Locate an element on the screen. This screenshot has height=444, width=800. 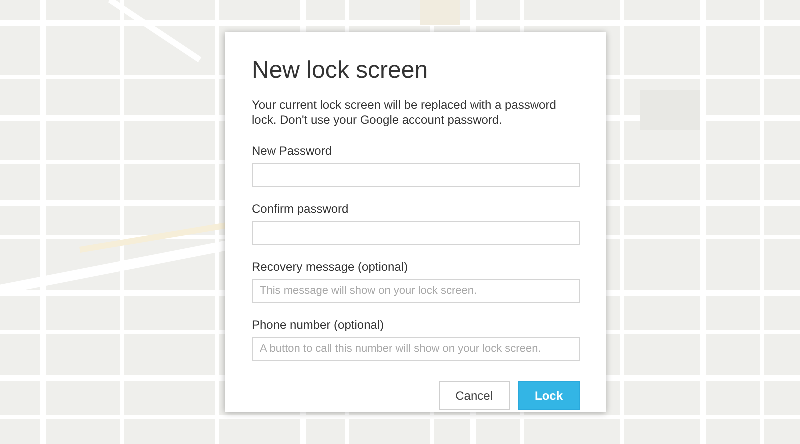
field-label: Phone number (optional) is located at coordinates (318, 325).